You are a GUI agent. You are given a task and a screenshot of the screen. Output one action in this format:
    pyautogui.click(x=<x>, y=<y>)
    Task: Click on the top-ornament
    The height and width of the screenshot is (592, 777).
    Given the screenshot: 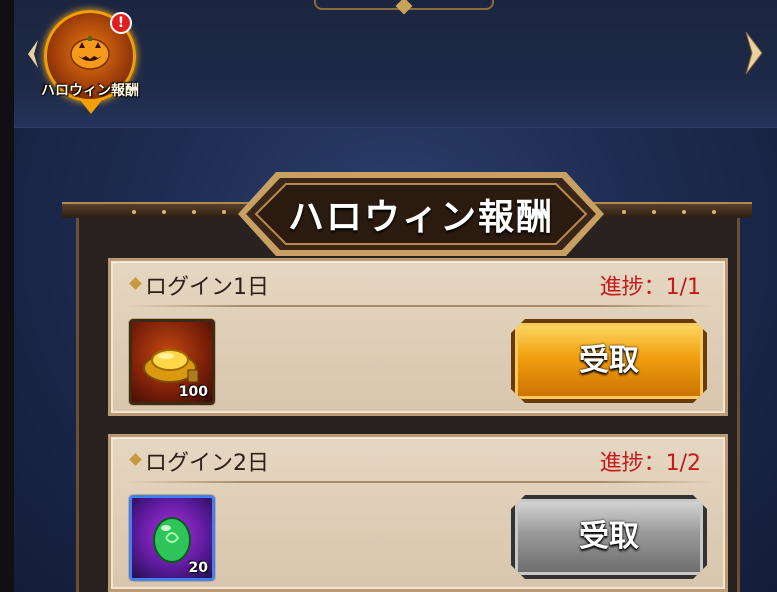 What is the action you would take?
    pyautogui.click(x=404, y=5)
    